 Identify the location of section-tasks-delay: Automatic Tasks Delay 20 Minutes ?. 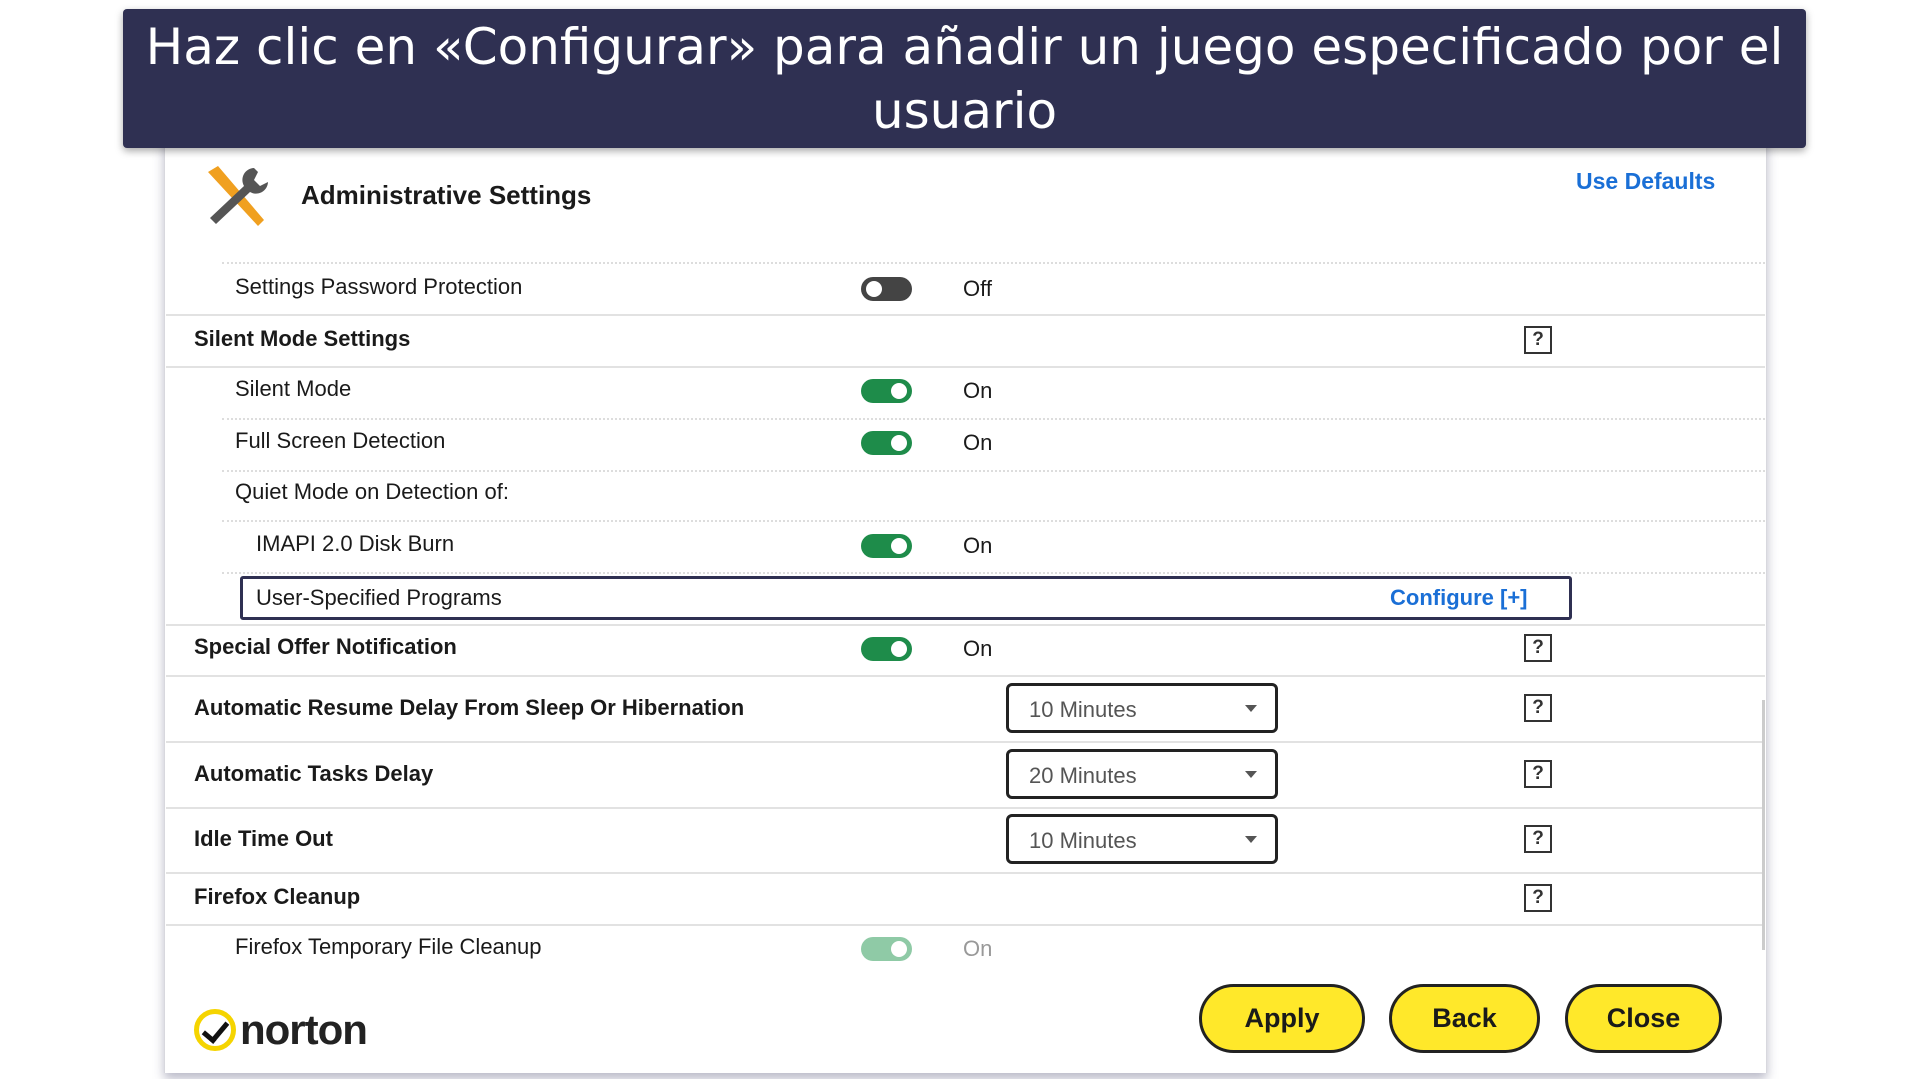
(965, 774).